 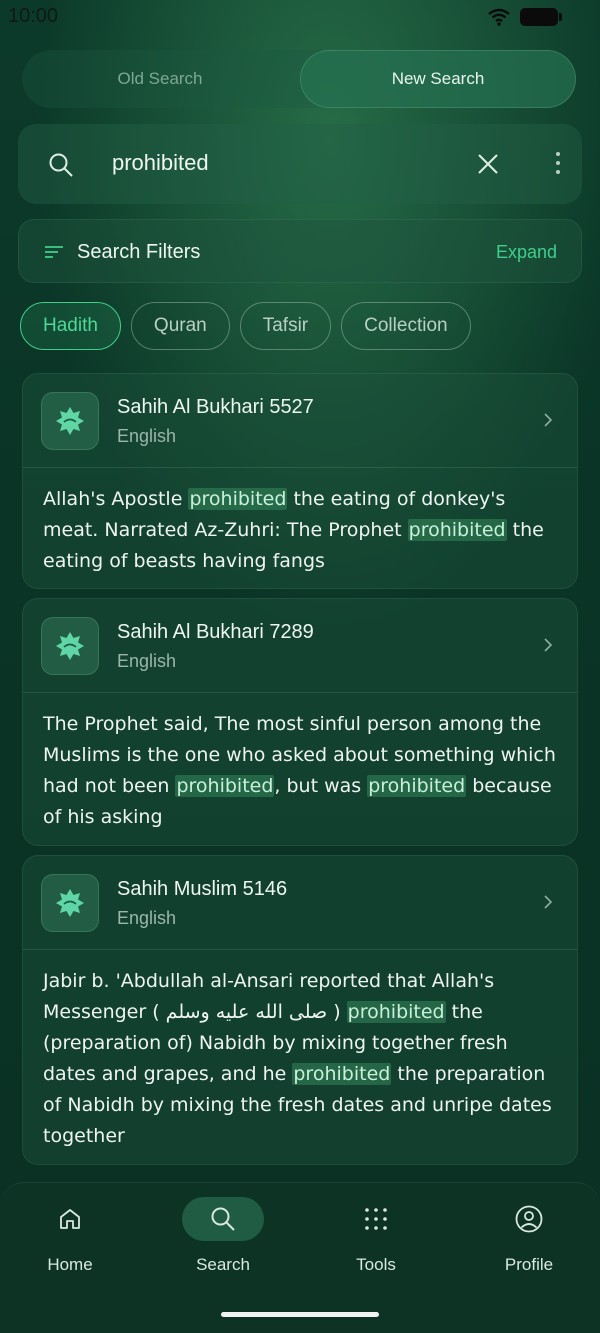 I want to click on result-title: Sahih Al Bukhari 5527, so click(x=215, y=407).